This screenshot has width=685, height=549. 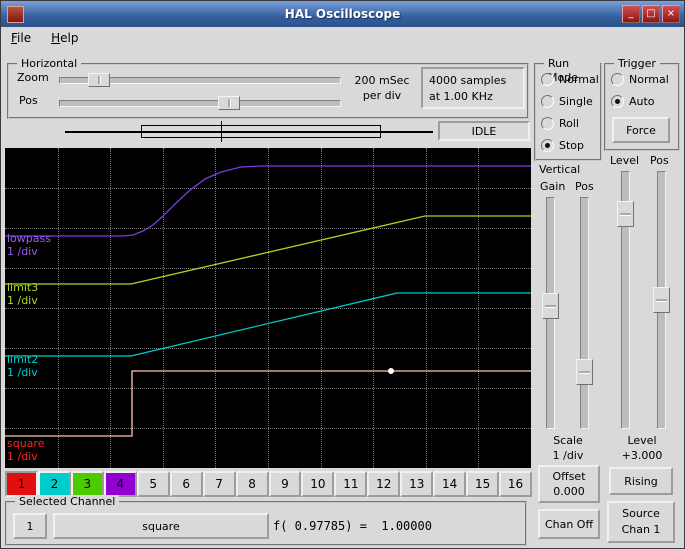 I want to click on run-mode-option-normal: Normal, so click(x=568, y=79).